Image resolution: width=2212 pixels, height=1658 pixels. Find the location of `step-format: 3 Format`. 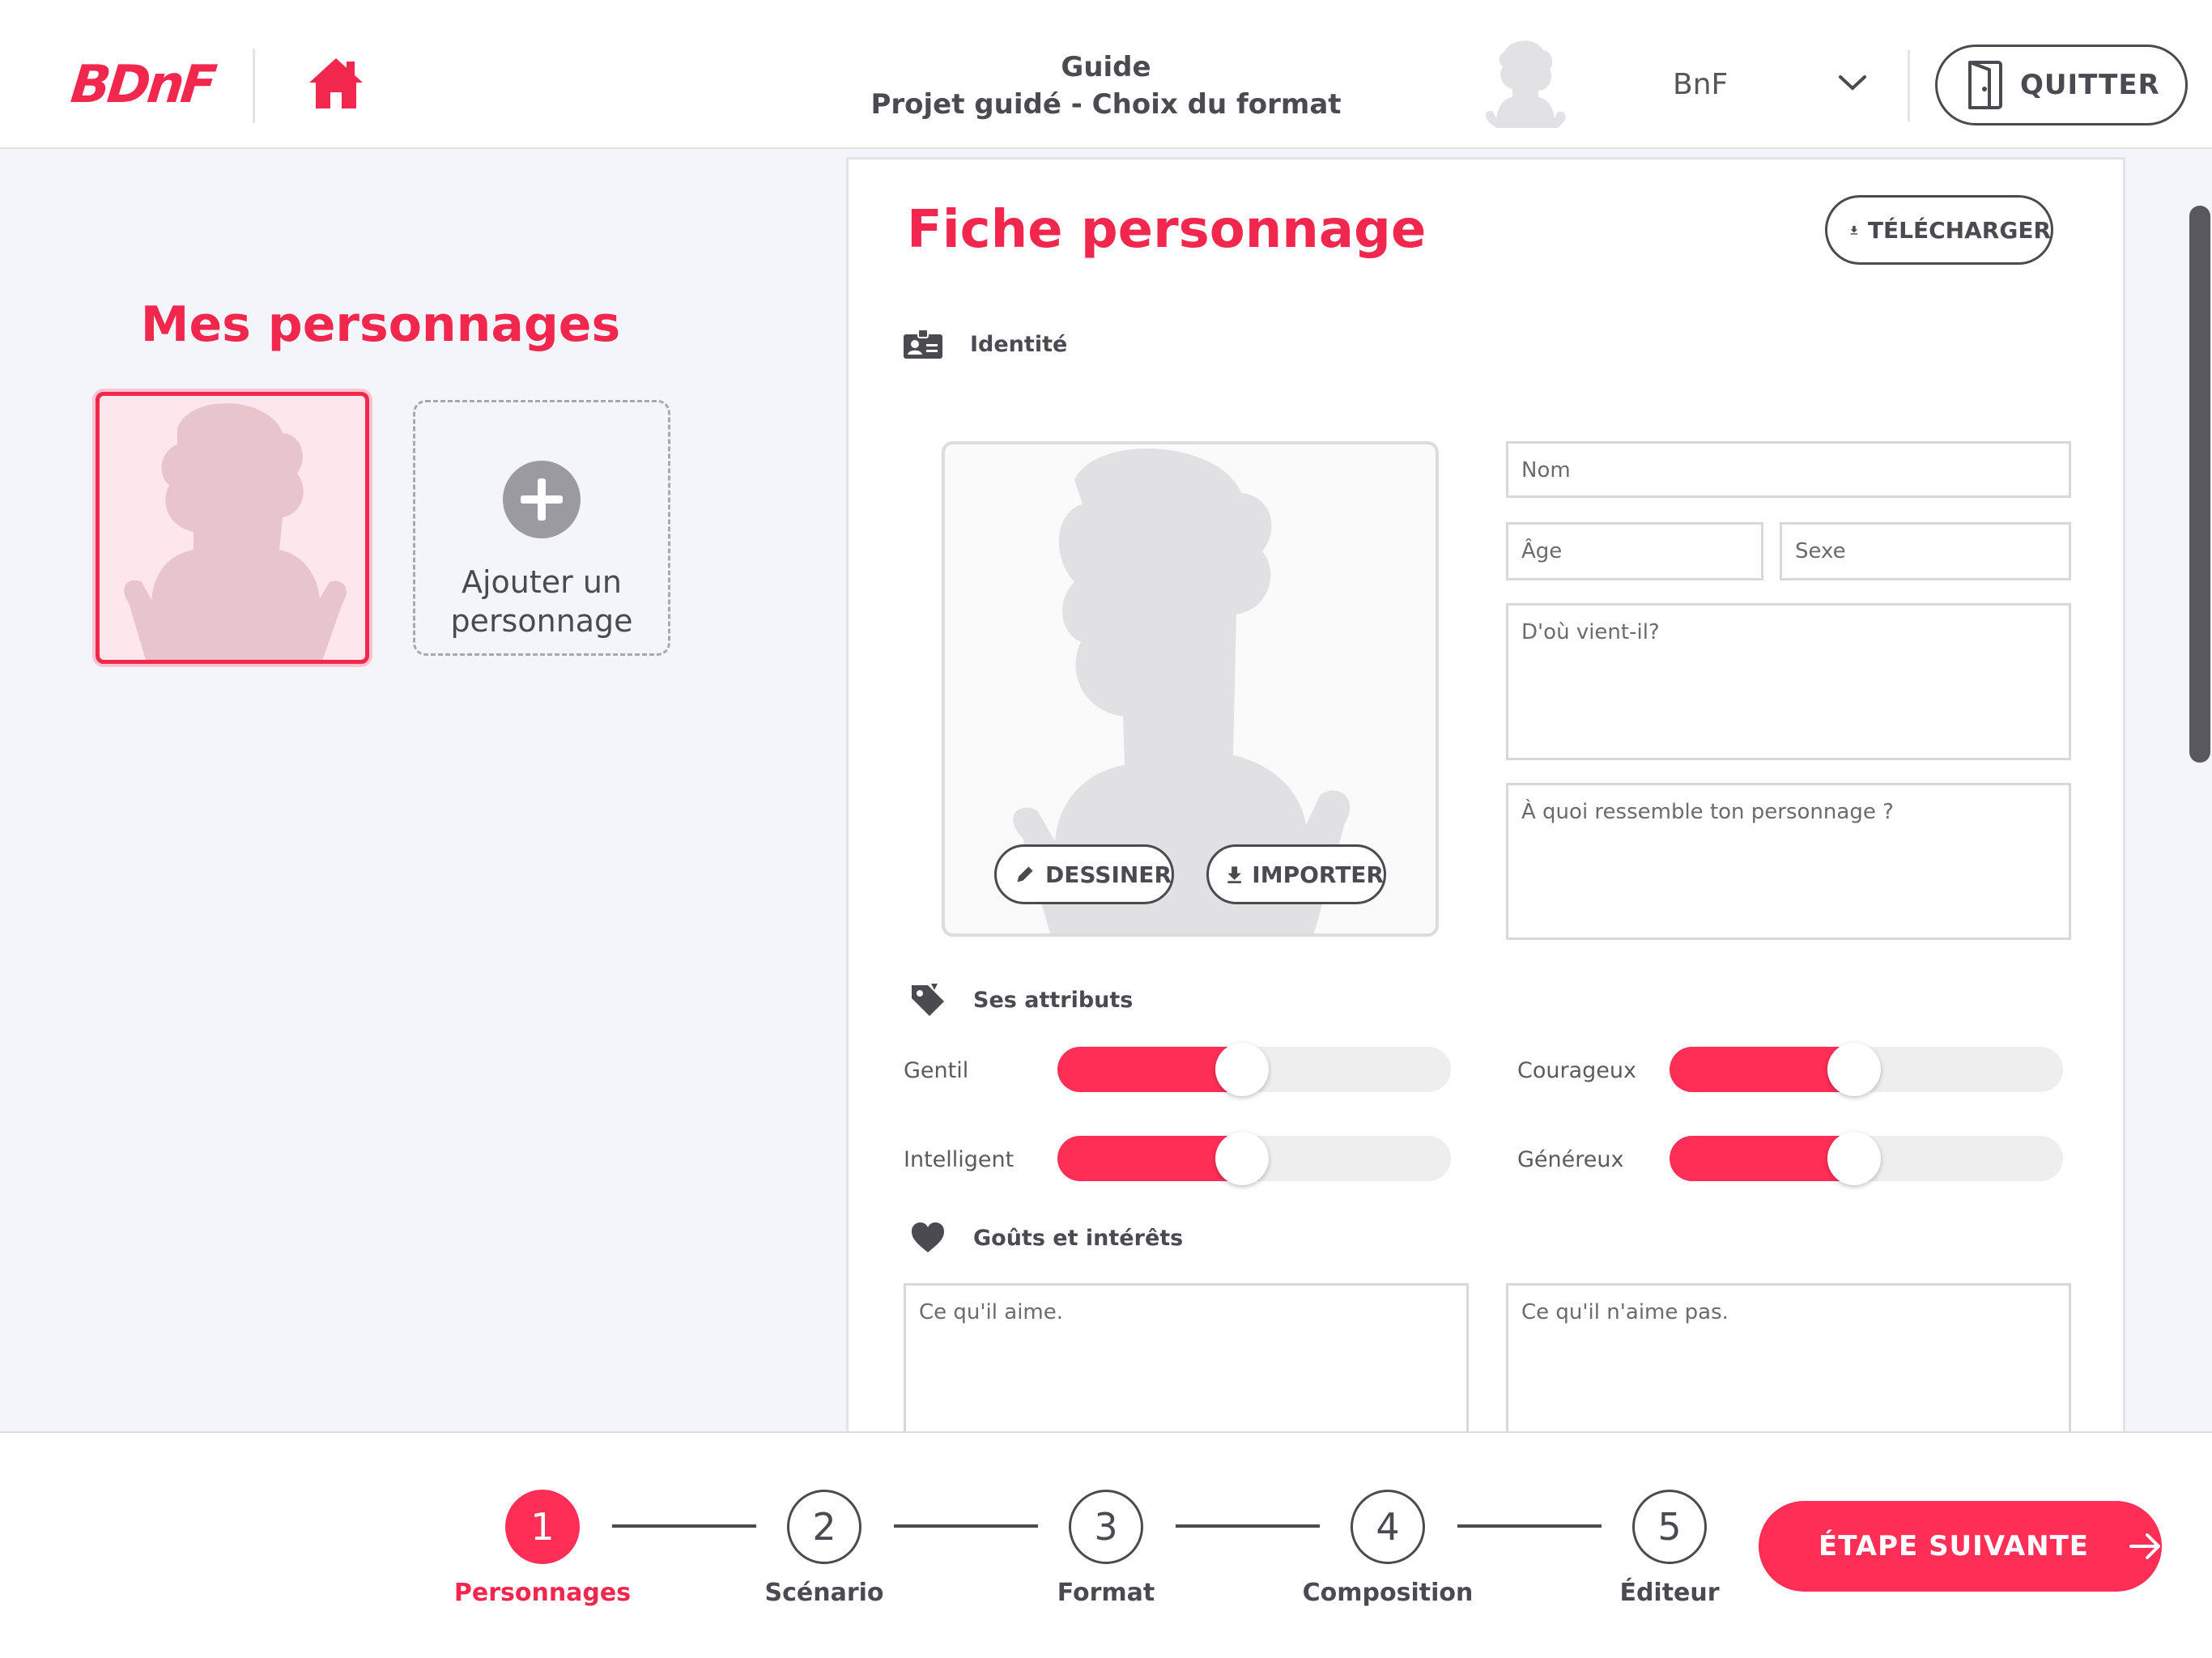

step-format: 3 Format is located at coordinates (1106, 1548).